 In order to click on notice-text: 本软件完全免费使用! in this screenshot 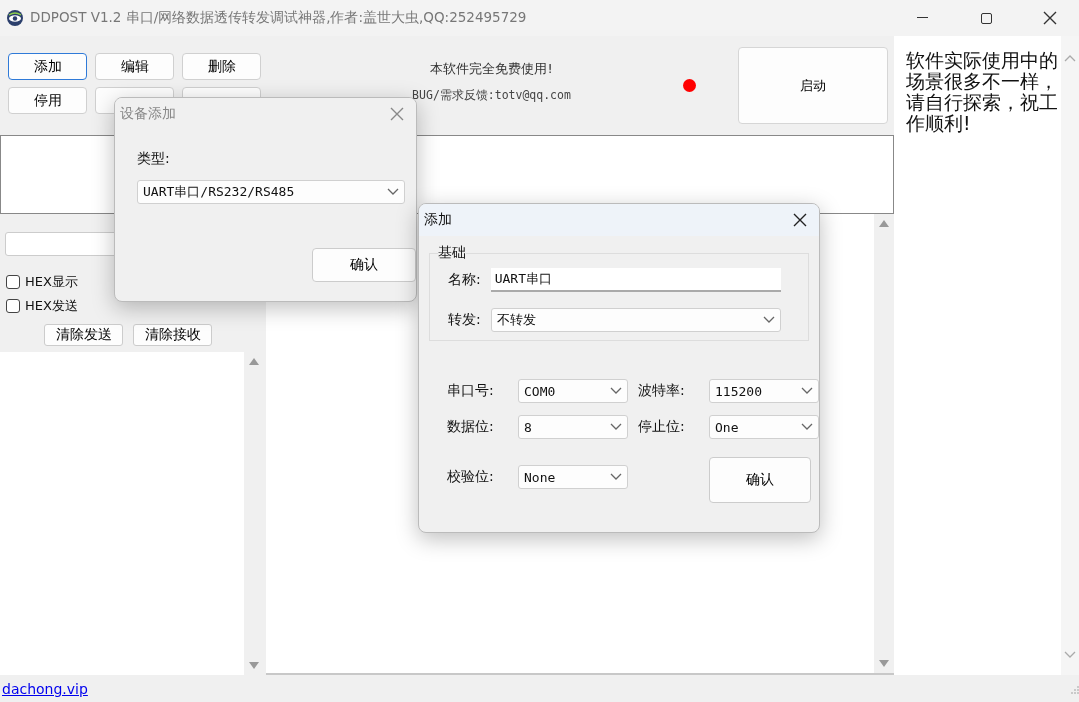, I will do `click(491, 69)`.